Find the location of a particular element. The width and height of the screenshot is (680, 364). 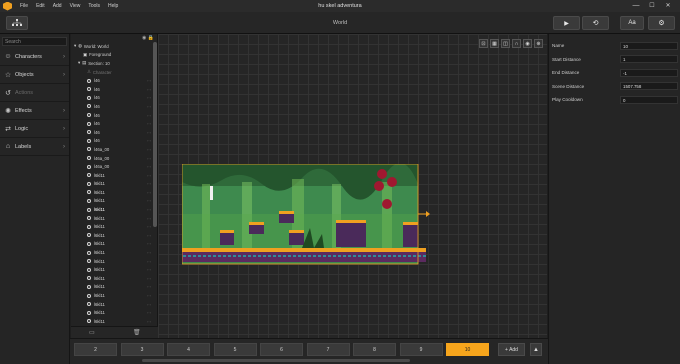

tree-world: ▾ ◍ World: World is located at coordinates (114, 46).